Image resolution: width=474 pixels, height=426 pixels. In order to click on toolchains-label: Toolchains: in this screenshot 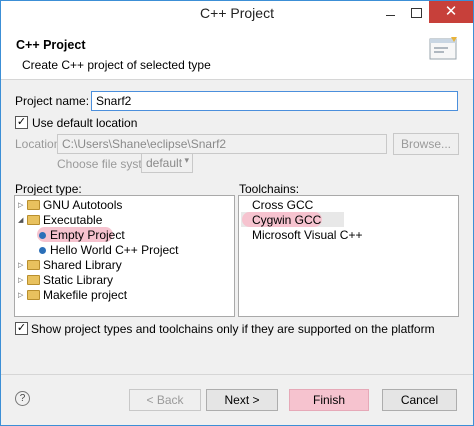, I will do `click(269, 189)`.